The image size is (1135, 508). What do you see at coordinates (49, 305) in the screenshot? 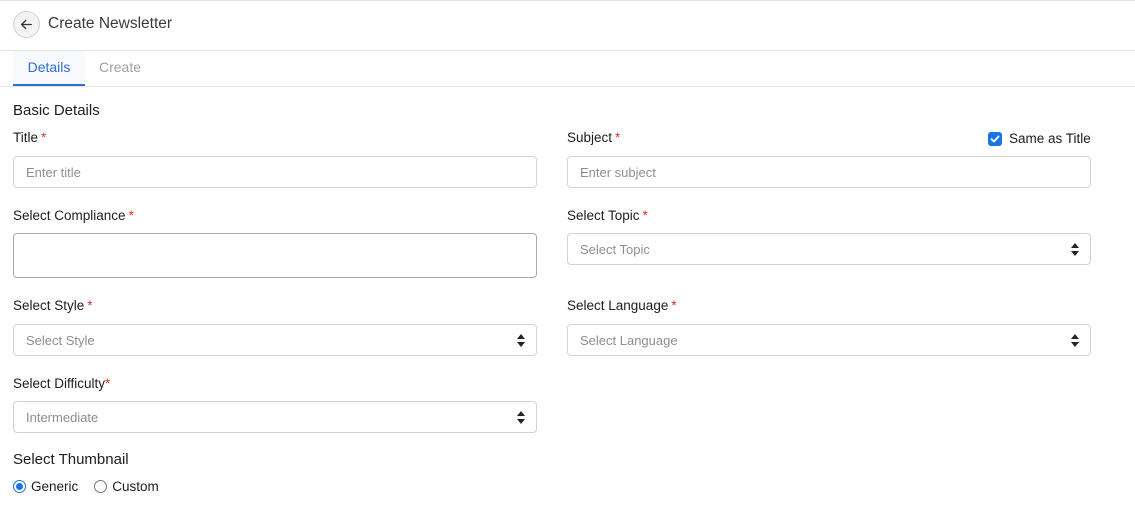
I see `style-label-text: Select Style` at bounding box center [49, 305].